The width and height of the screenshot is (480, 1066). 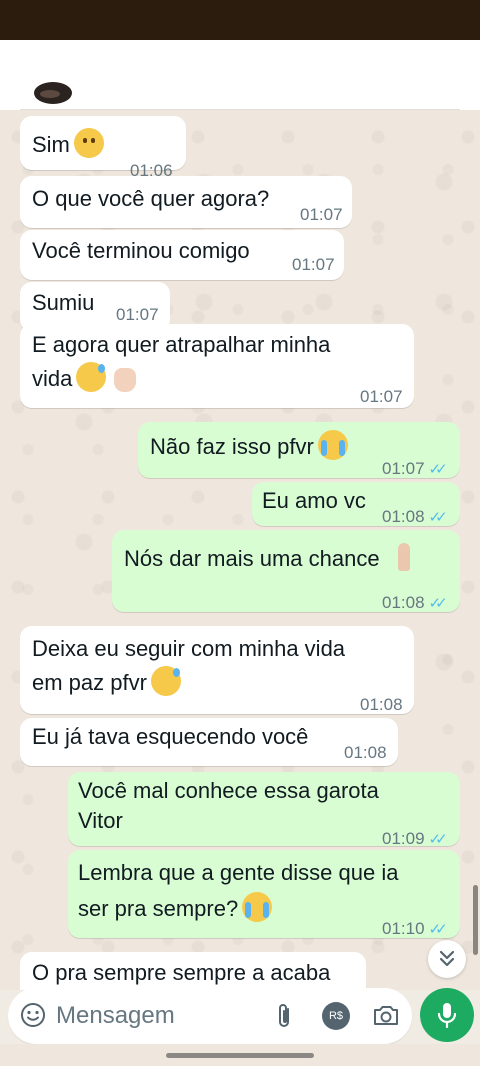 I want to click on message-bubble-outgoing: Não faz isso pfvr 01:07 ✓✓, so click(x=299, y=450).